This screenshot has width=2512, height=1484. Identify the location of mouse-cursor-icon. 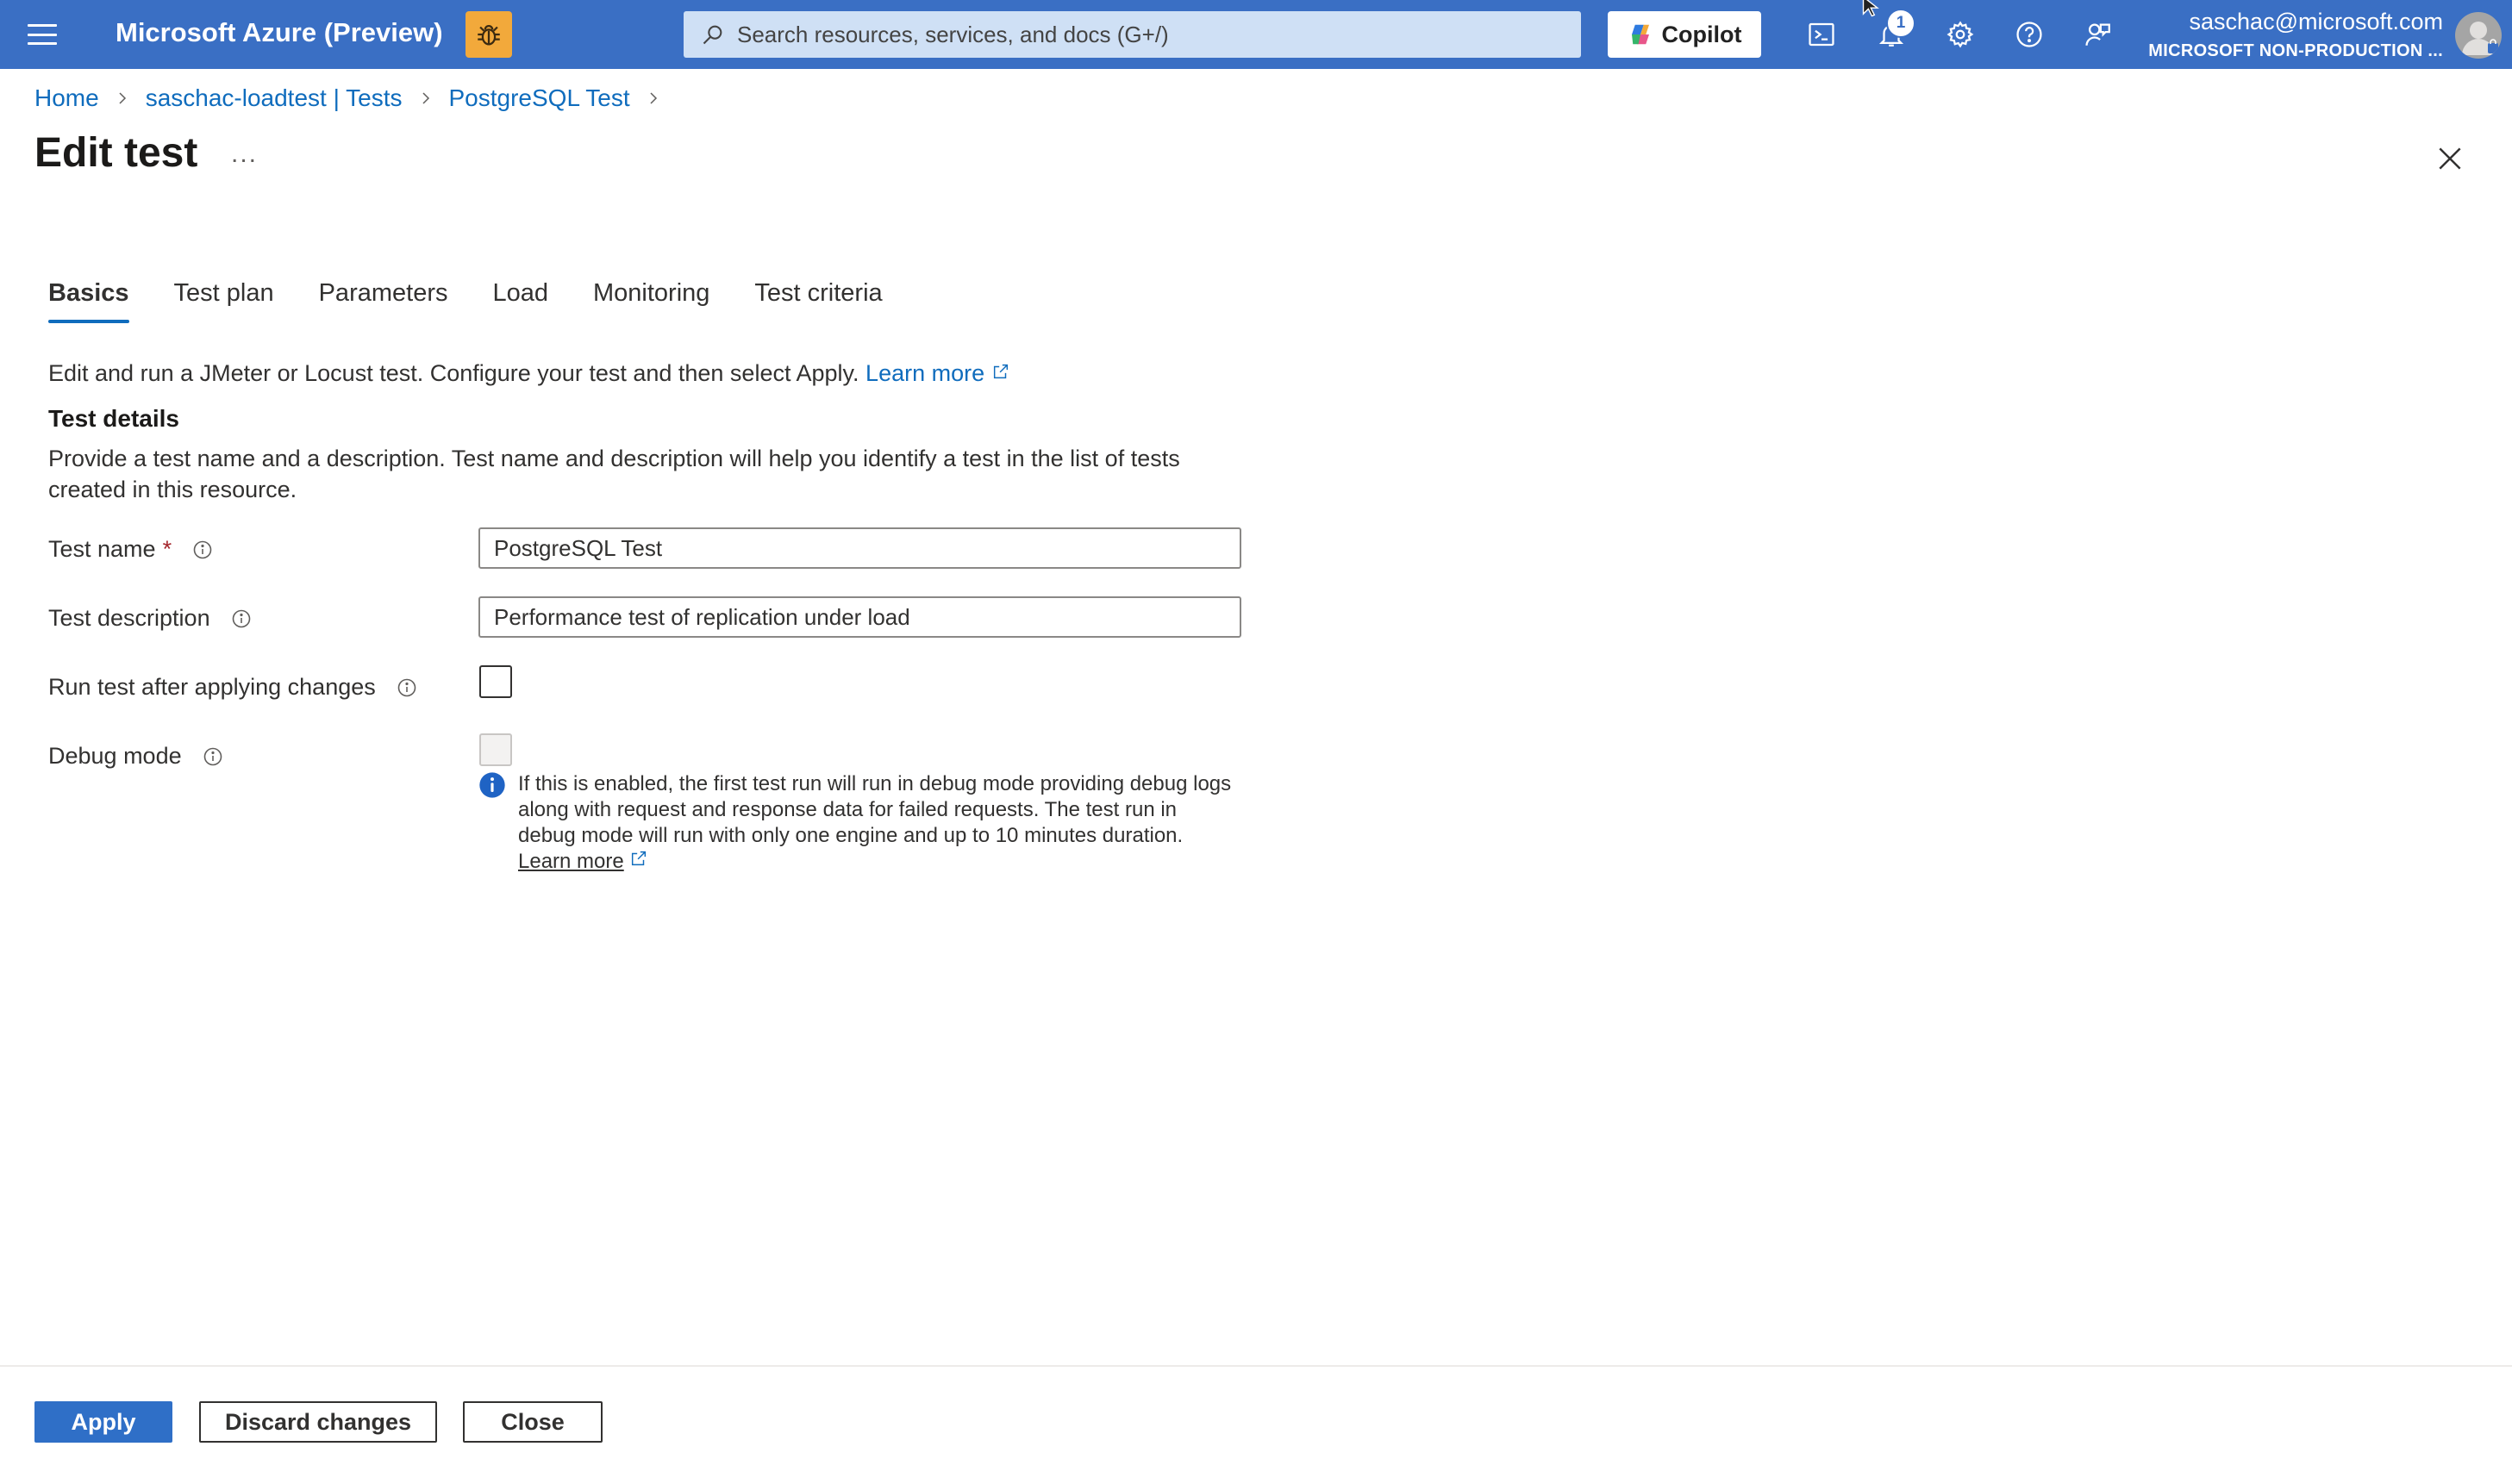
(1870, 9).